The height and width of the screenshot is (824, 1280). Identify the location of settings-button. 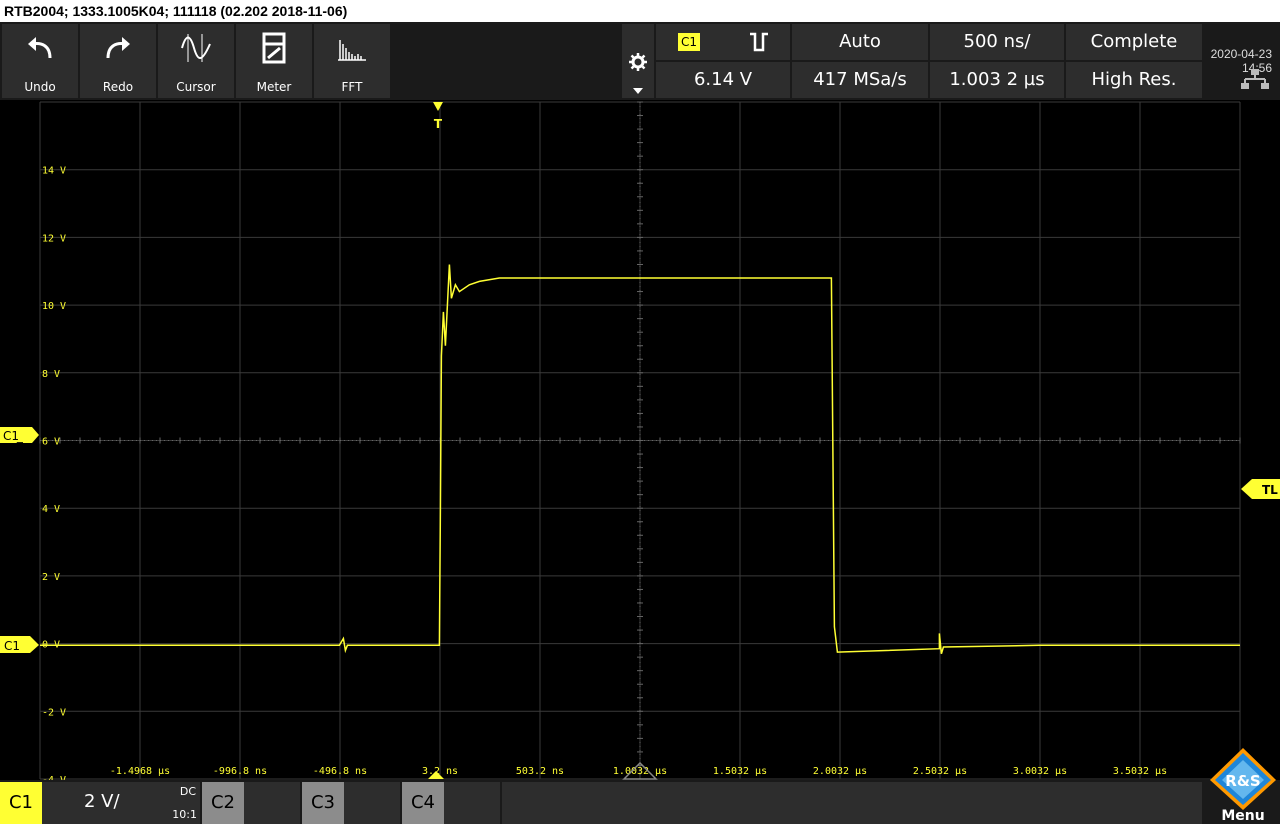
(638, 61).